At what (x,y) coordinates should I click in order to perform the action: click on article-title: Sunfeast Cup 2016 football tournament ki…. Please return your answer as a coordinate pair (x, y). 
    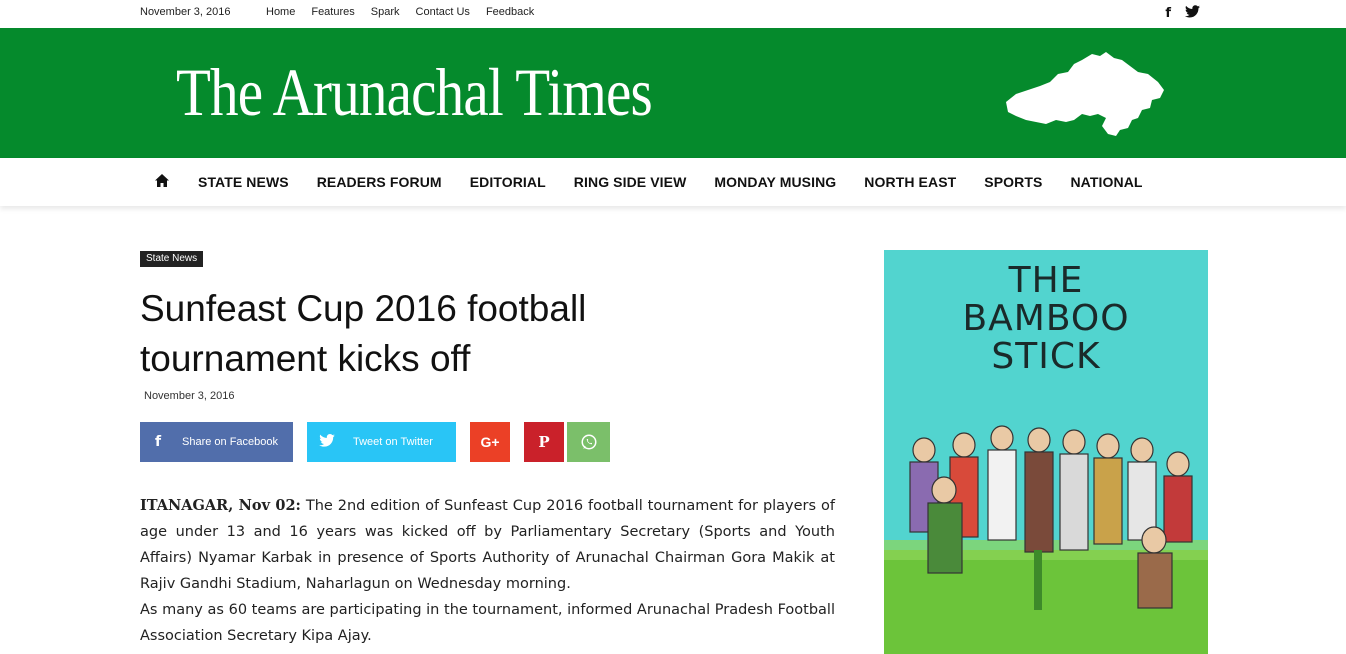
    Looking at the image, I should click on (363, 333).